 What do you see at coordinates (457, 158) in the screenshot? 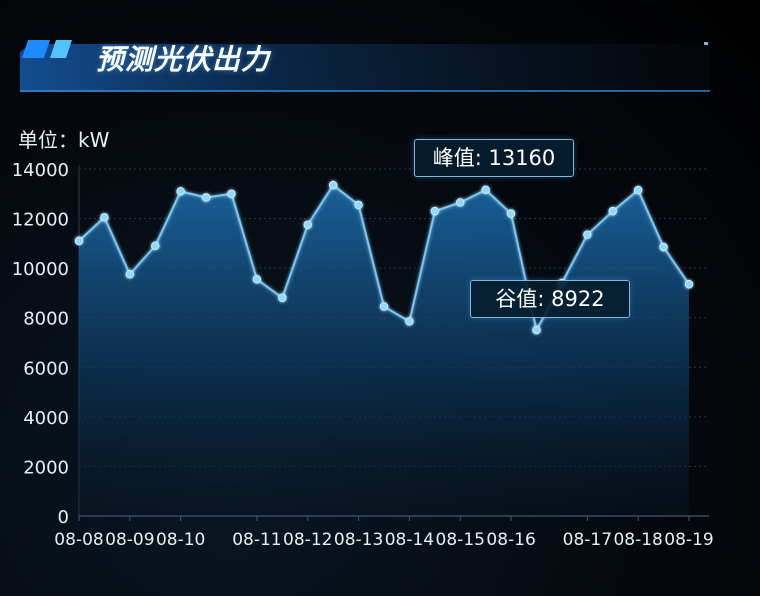
I see `peak-label: 峰值:` at bounding box center [457, 158].